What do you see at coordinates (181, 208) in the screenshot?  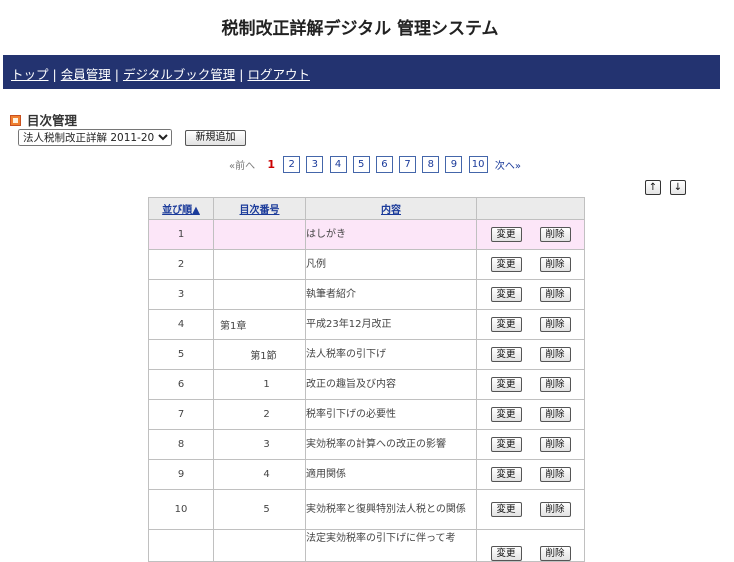 I see `header-sort-order: 並び順▲` at bounding box center [181, 208].